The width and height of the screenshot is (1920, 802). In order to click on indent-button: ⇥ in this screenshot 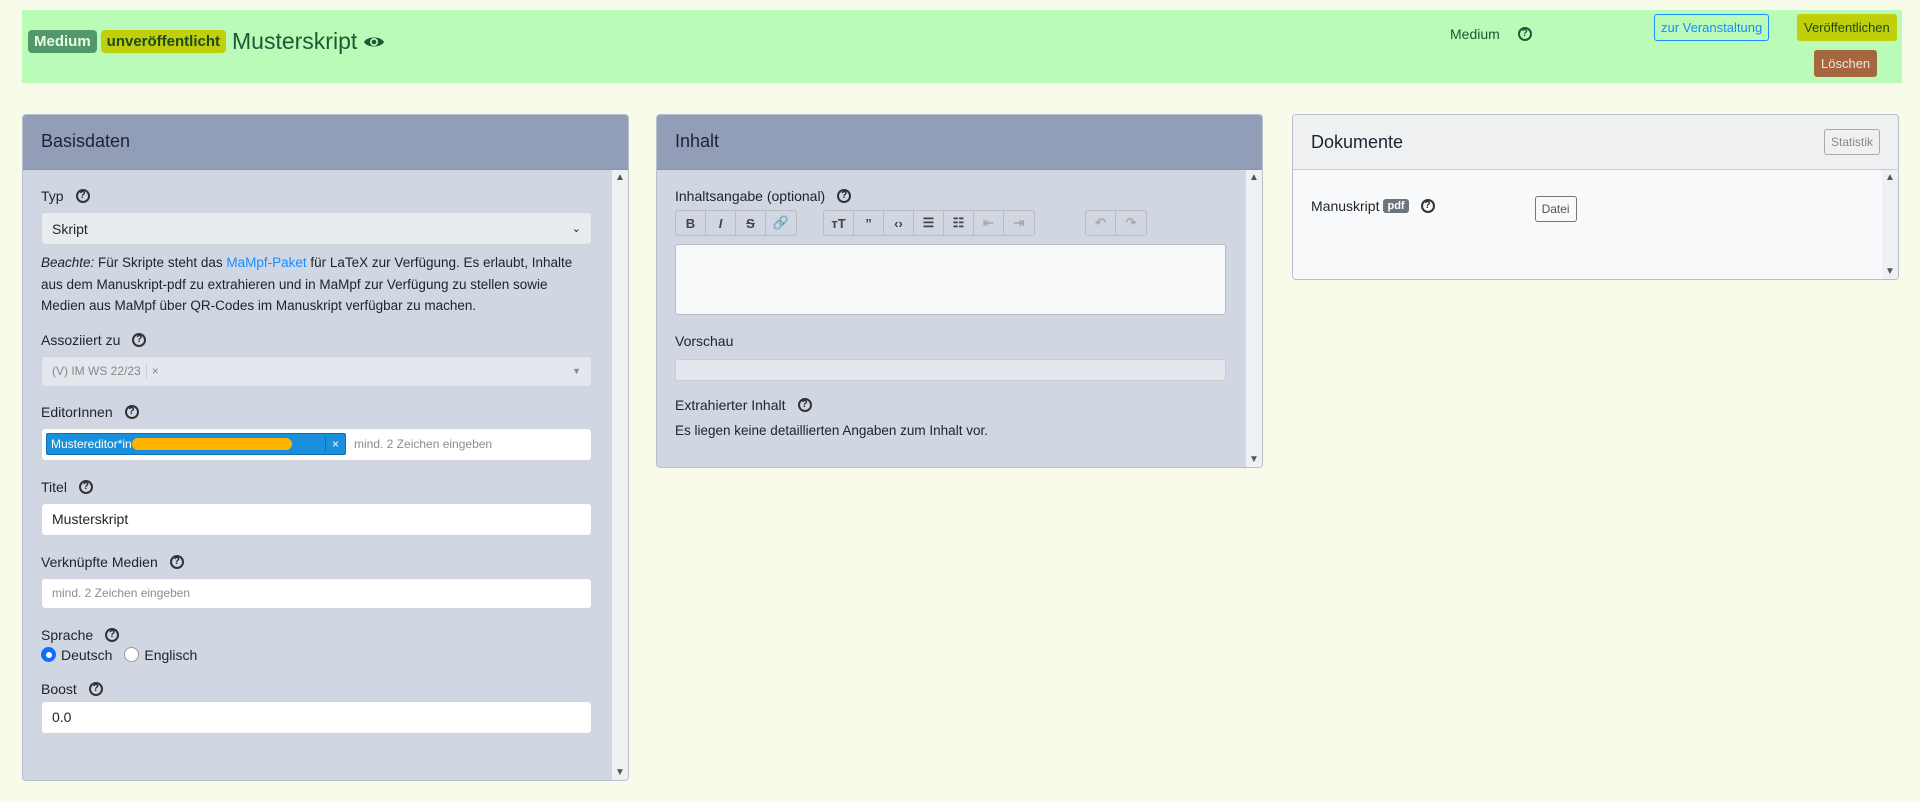, I will do `click(1019, 223)`.